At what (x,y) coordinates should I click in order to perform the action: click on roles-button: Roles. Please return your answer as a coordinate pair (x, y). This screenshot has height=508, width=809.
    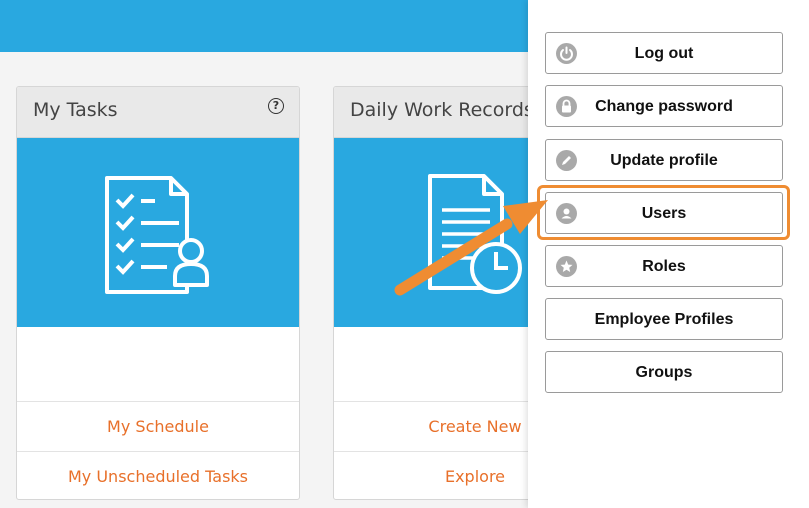
    Looking at the image, I should click on (664, 266).